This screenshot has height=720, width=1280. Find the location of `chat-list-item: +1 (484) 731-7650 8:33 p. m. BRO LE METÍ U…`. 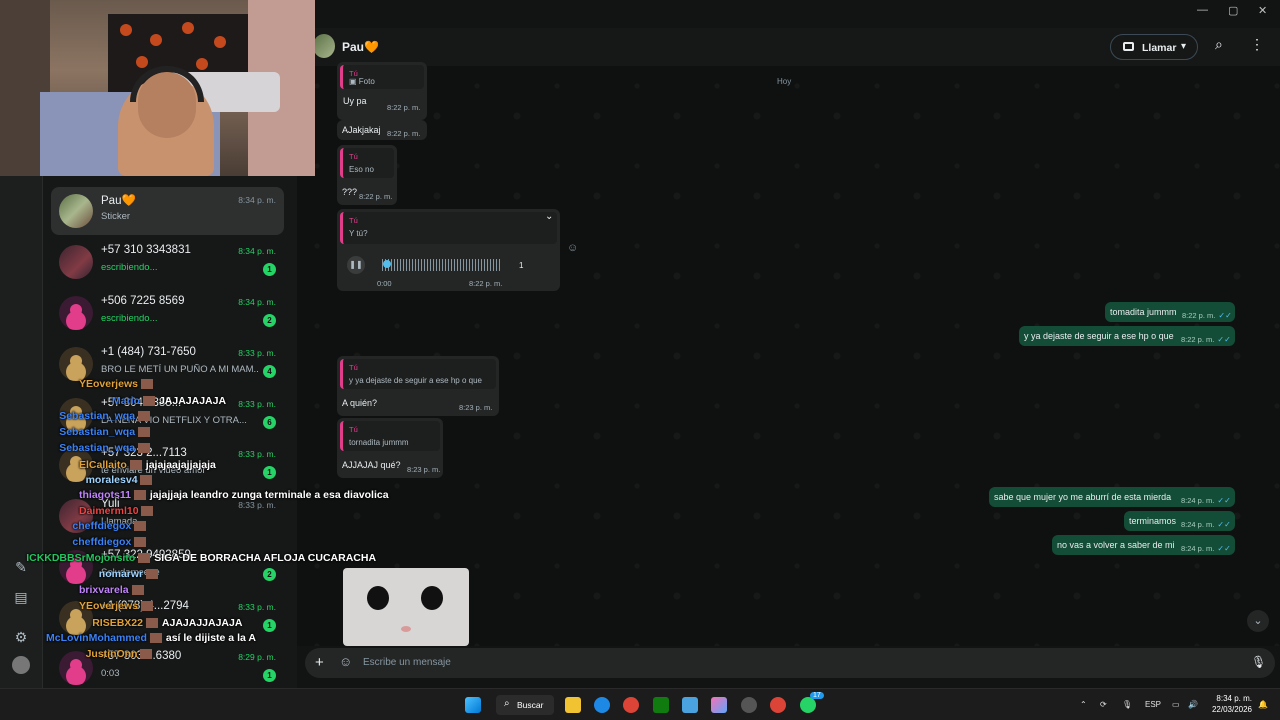

chat-list-item: +1 (484) 731-7650 8:33 p. m. BRO LE METÍ U… is located at coordinates (167, 364).